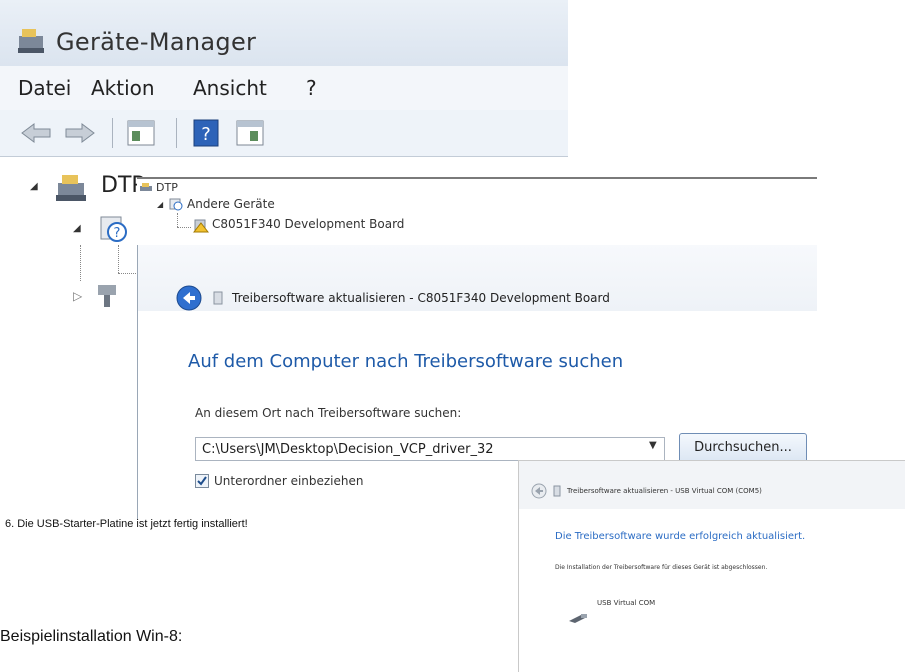 This screenshot has height=672, width=905. Describe the element at coordinates (80, 133) in the screenshot. I see `forward-arrow-icon` at that location.